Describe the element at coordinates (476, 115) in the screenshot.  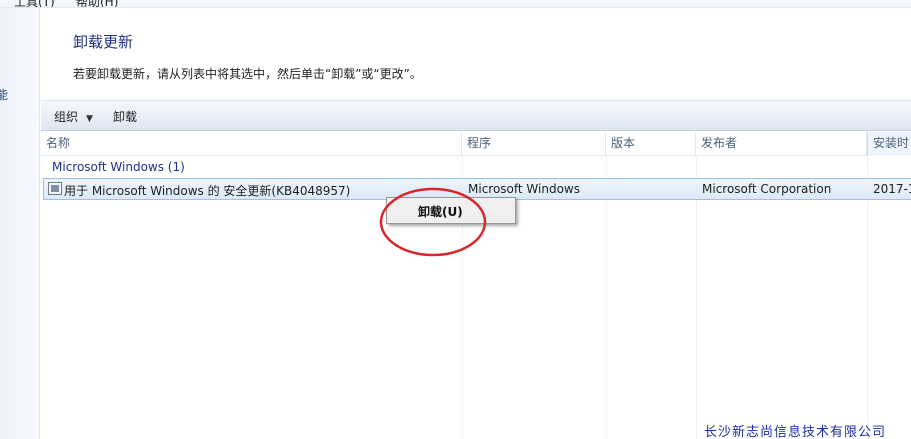
I see `toolbar: 组织 ▼ 卸载` at that location.